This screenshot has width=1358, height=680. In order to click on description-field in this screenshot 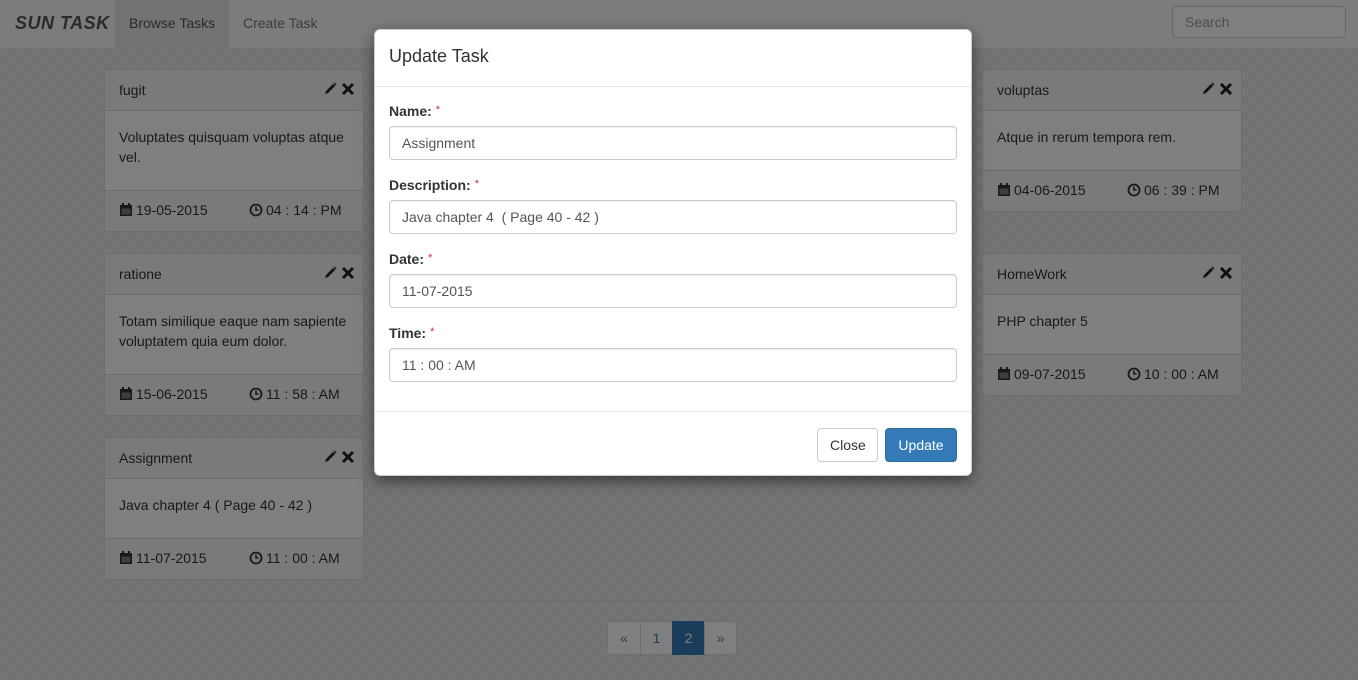, I will do `click(673, 217)`.